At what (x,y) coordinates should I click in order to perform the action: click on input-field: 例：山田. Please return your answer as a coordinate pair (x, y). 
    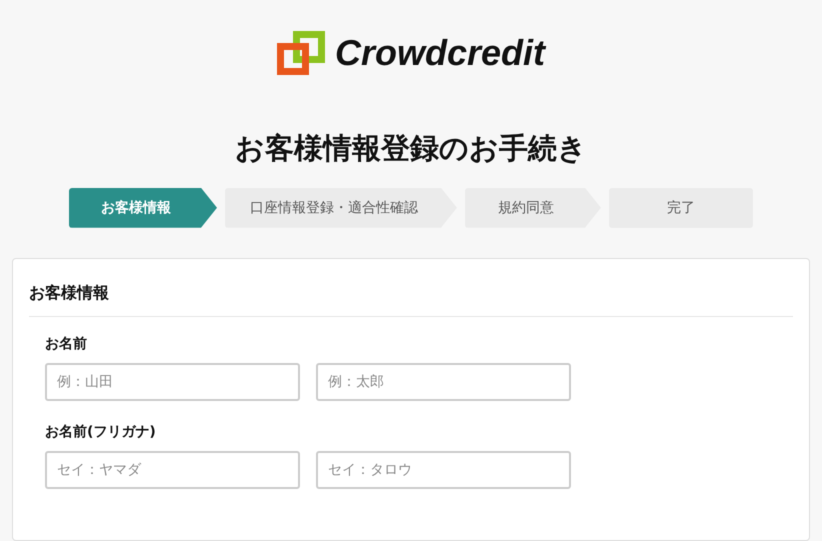
    Looking at the image, I should click on (172, 381).